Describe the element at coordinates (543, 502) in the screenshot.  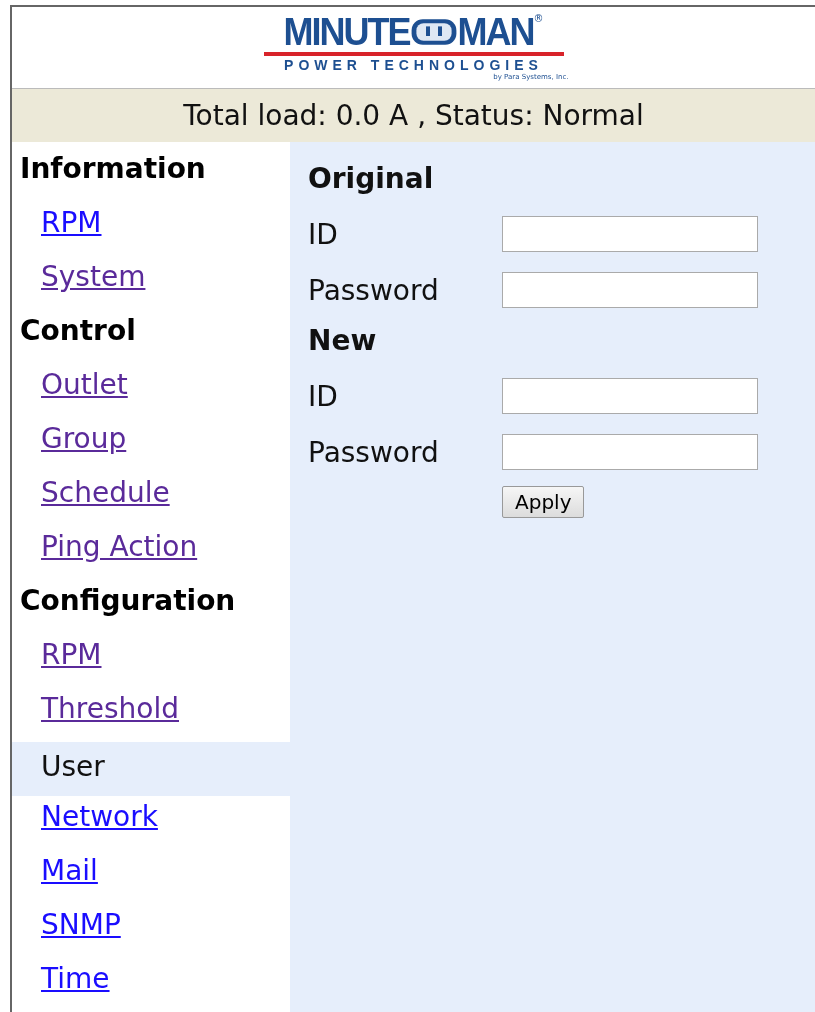
I see `apply-button: Apply` at that location.